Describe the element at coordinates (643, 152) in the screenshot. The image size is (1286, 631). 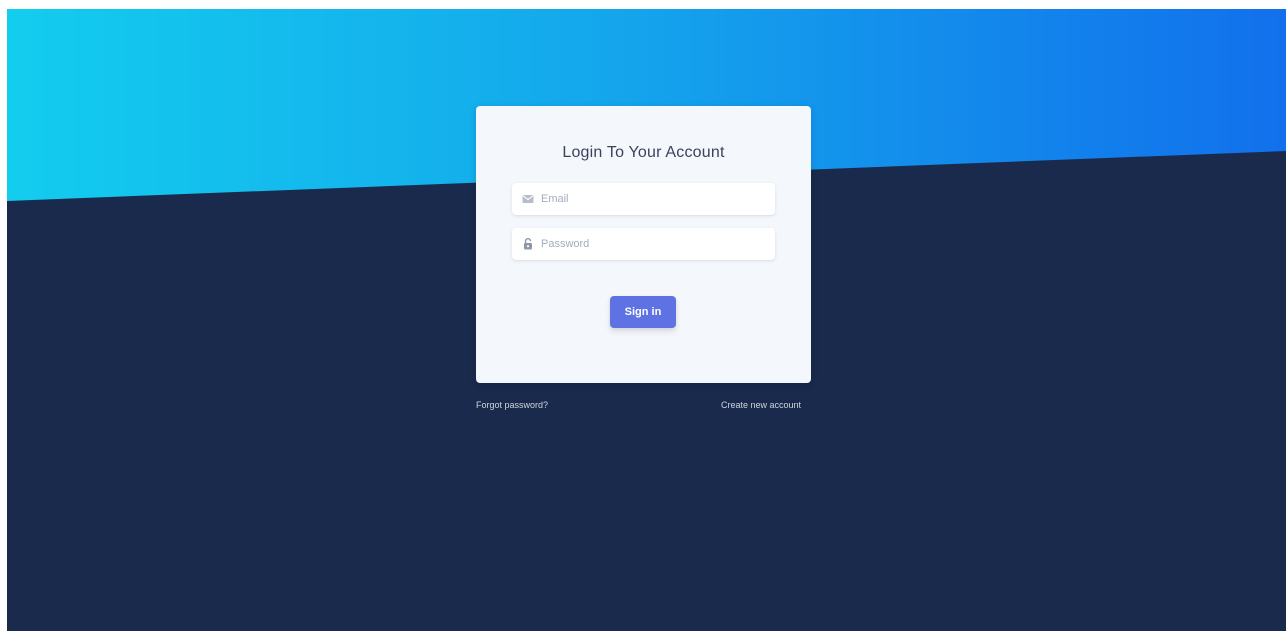
I see `login-title: Login To Your Account` at that location.